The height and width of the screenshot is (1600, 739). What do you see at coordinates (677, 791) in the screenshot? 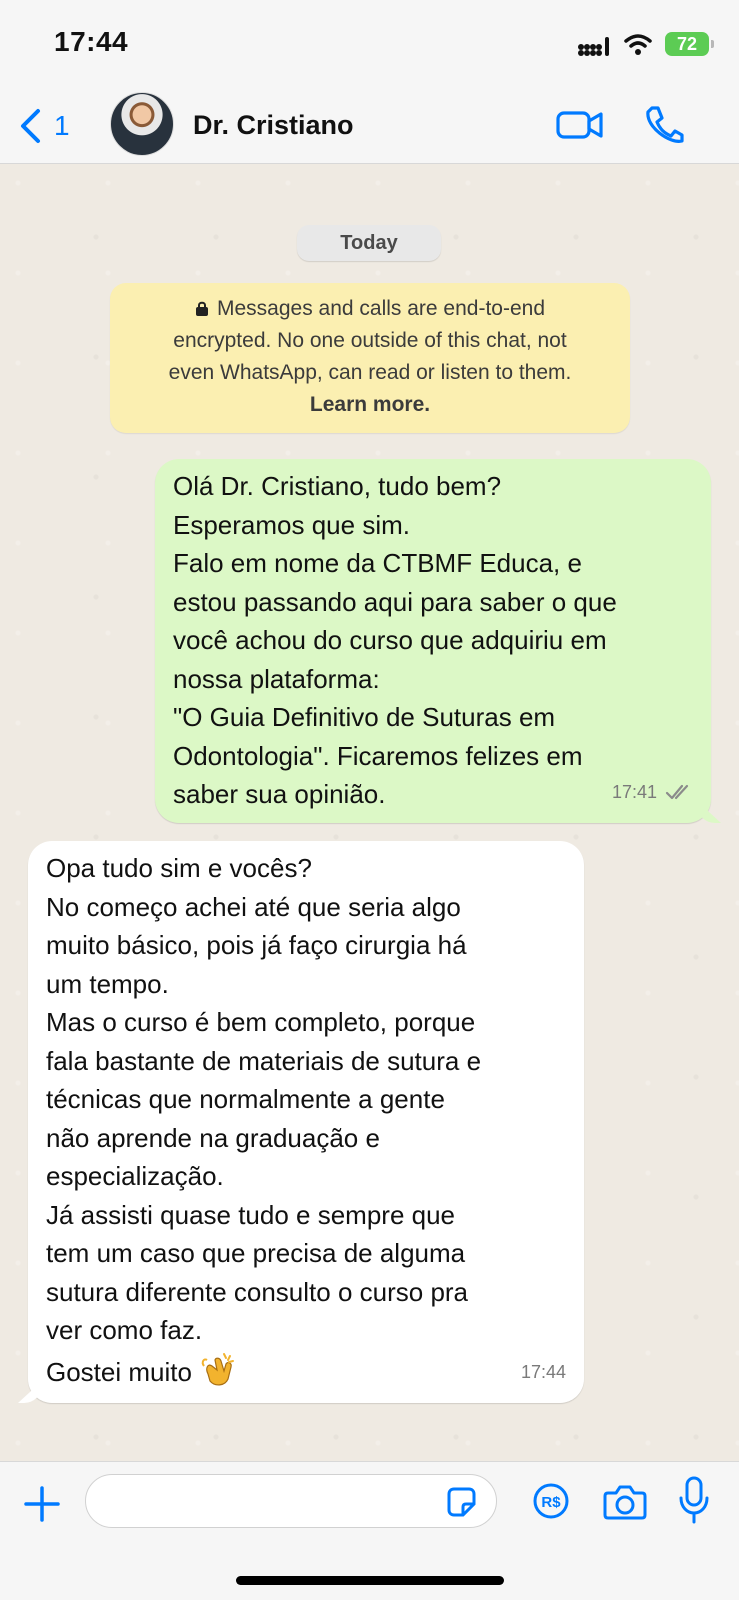
I see `double-check-icon` at bounding box center [677, 791].